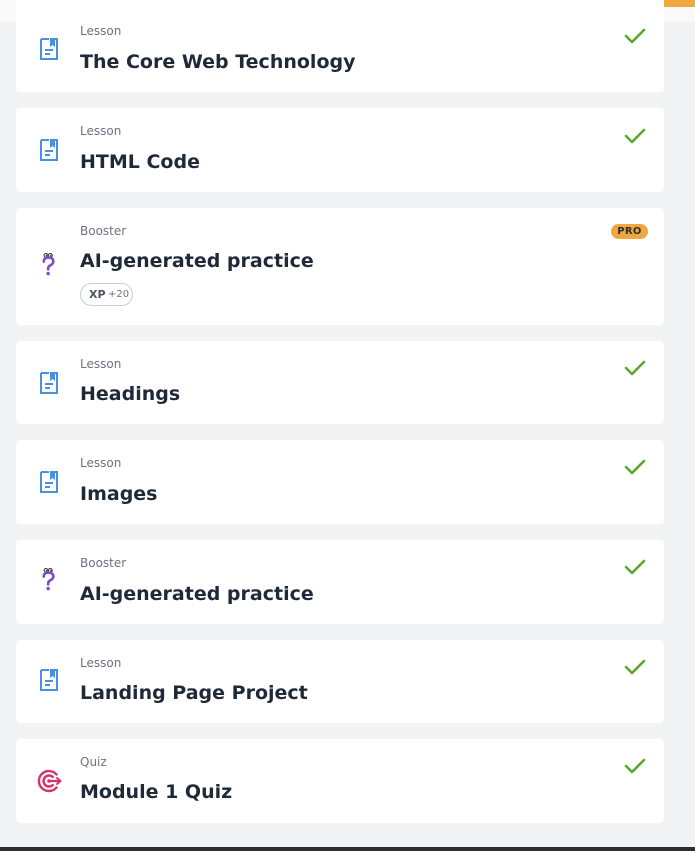 The height and width of the screenshot is (851, 695). I want to click on lesson-card: Lesson Images, so click(340, 482).